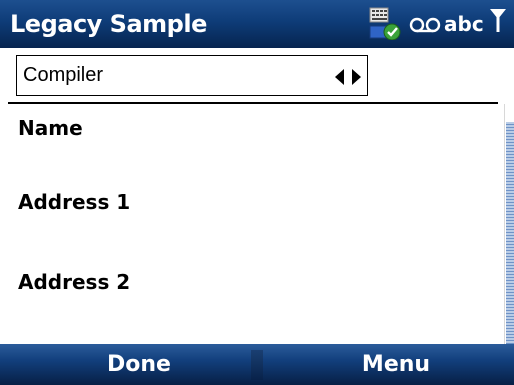 The width and height of the screenshot is (514, 385). What do you see at coordinates (257, 24) in the screenshot?
I see `title-bar: Legacy Sample abc` at bounding box center [257, 24].